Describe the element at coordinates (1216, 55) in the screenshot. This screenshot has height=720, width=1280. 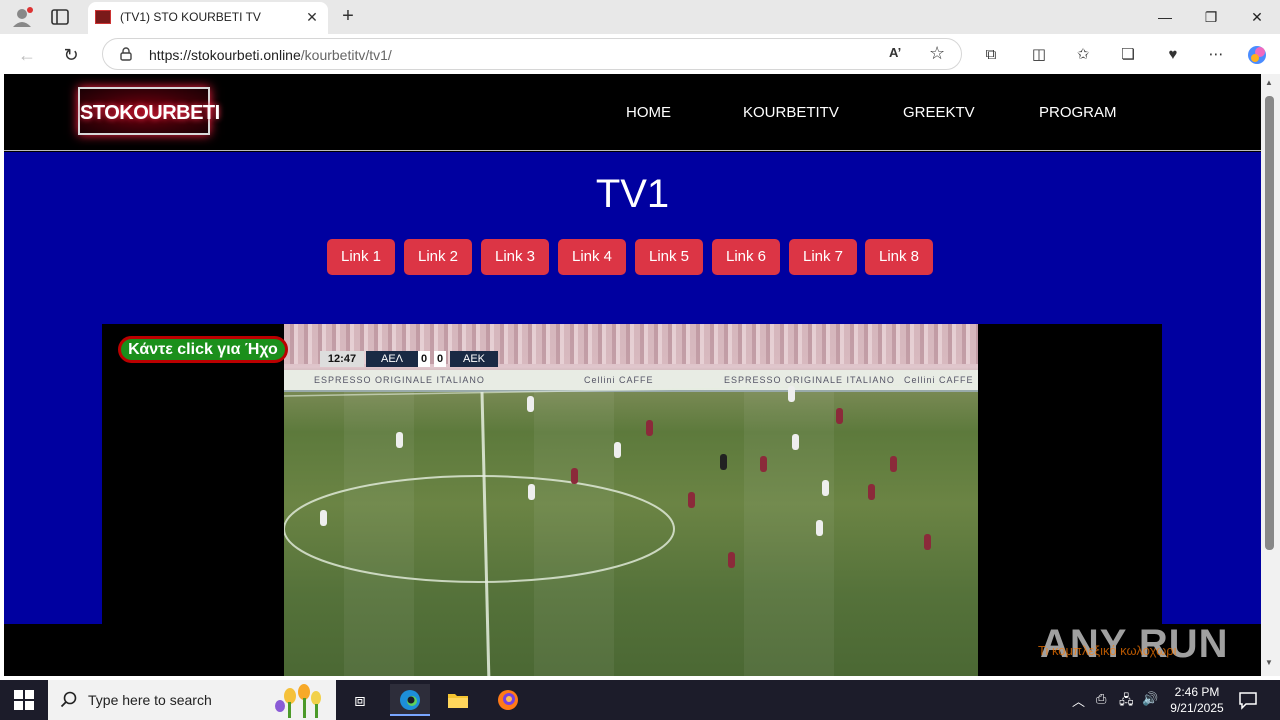
I see `settings-more-icon: ⋯` at that location.